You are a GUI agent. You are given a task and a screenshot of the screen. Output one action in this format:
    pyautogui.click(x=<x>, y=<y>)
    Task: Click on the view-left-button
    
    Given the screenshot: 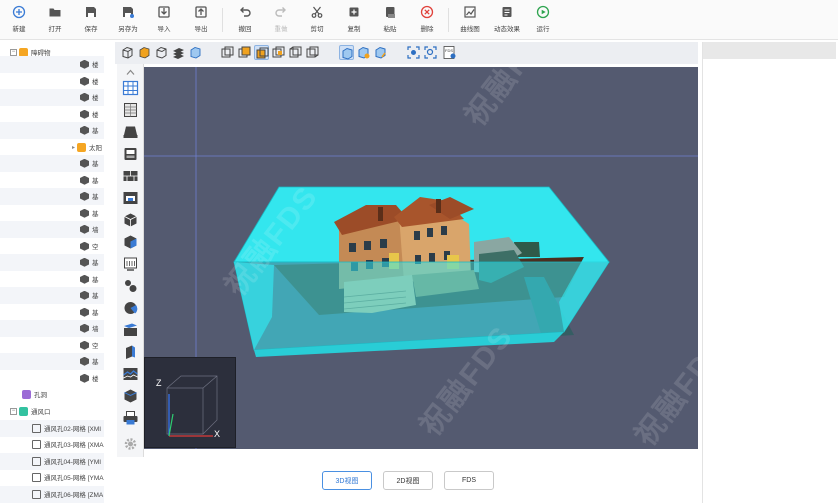 What is the action you would take?
    pyautogui.click(x=261, y=52)
    